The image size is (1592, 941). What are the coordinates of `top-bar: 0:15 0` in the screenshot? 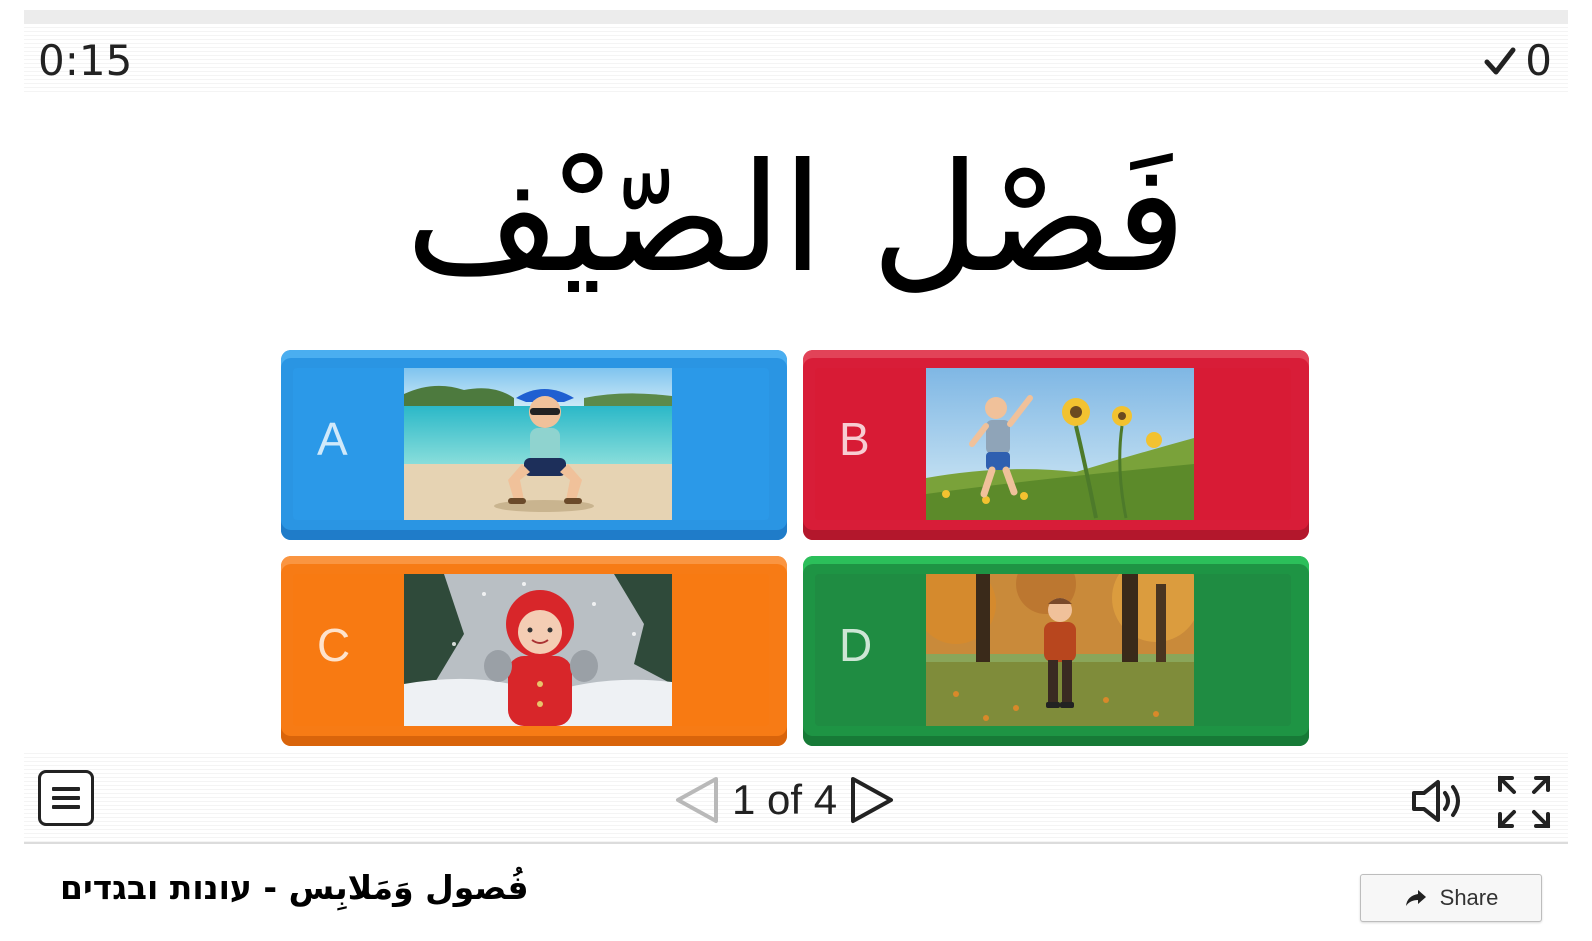 It's located at (796, 59).